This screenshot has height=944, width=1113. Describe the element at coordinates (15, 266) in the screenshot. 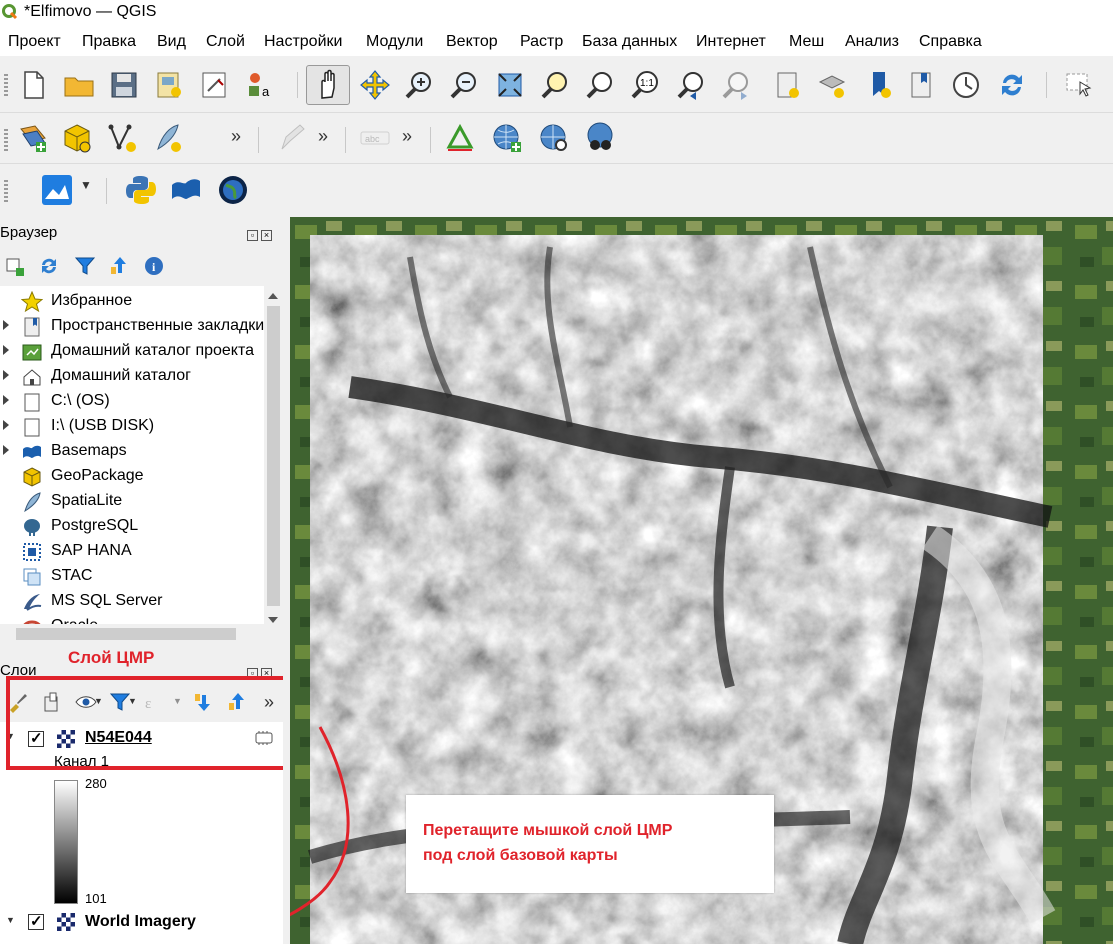

I see `add-layer-icon` at that location.